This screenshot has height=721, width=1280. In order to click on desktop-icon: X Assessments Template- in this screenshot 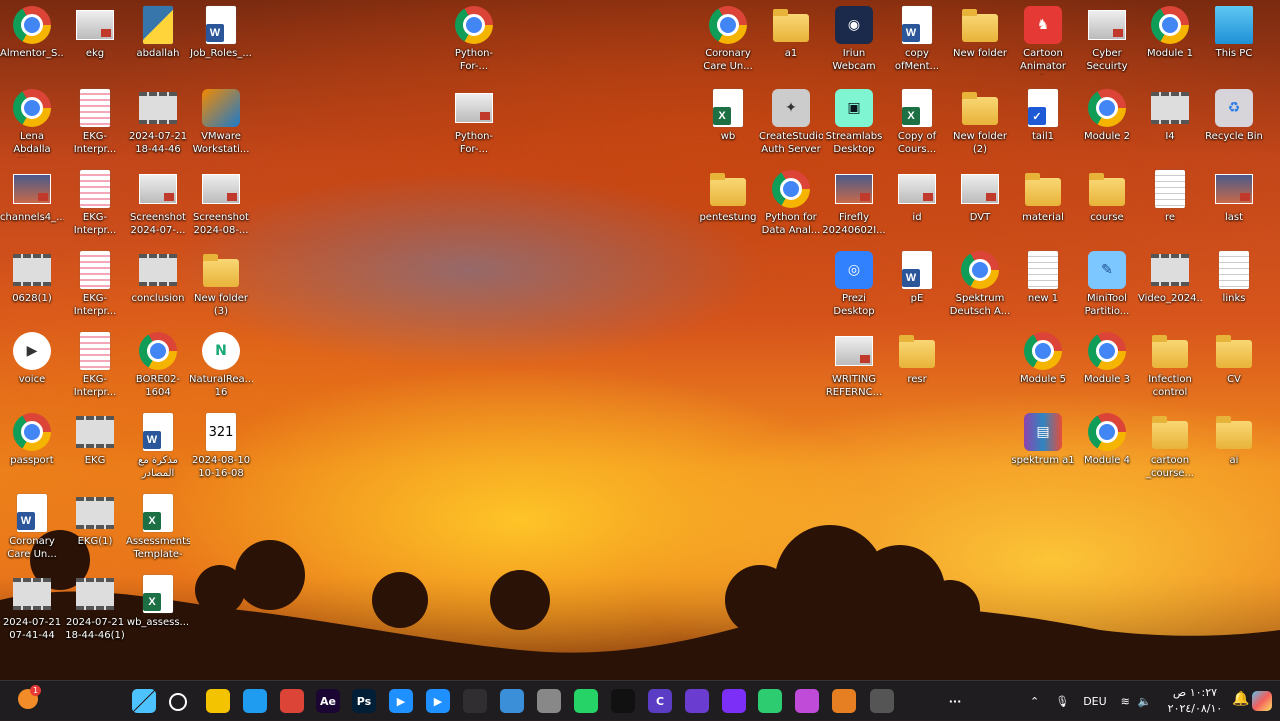, I will do `click(158, 529)`.